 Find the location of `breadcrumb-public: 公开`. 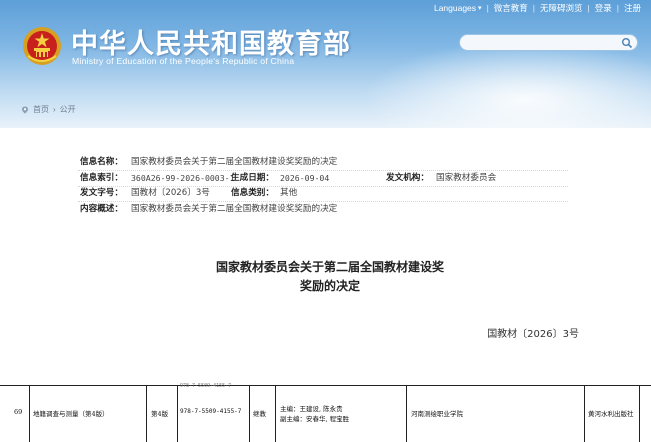

breadcrumb-public: 公开 is located at coordinates (68, 109).